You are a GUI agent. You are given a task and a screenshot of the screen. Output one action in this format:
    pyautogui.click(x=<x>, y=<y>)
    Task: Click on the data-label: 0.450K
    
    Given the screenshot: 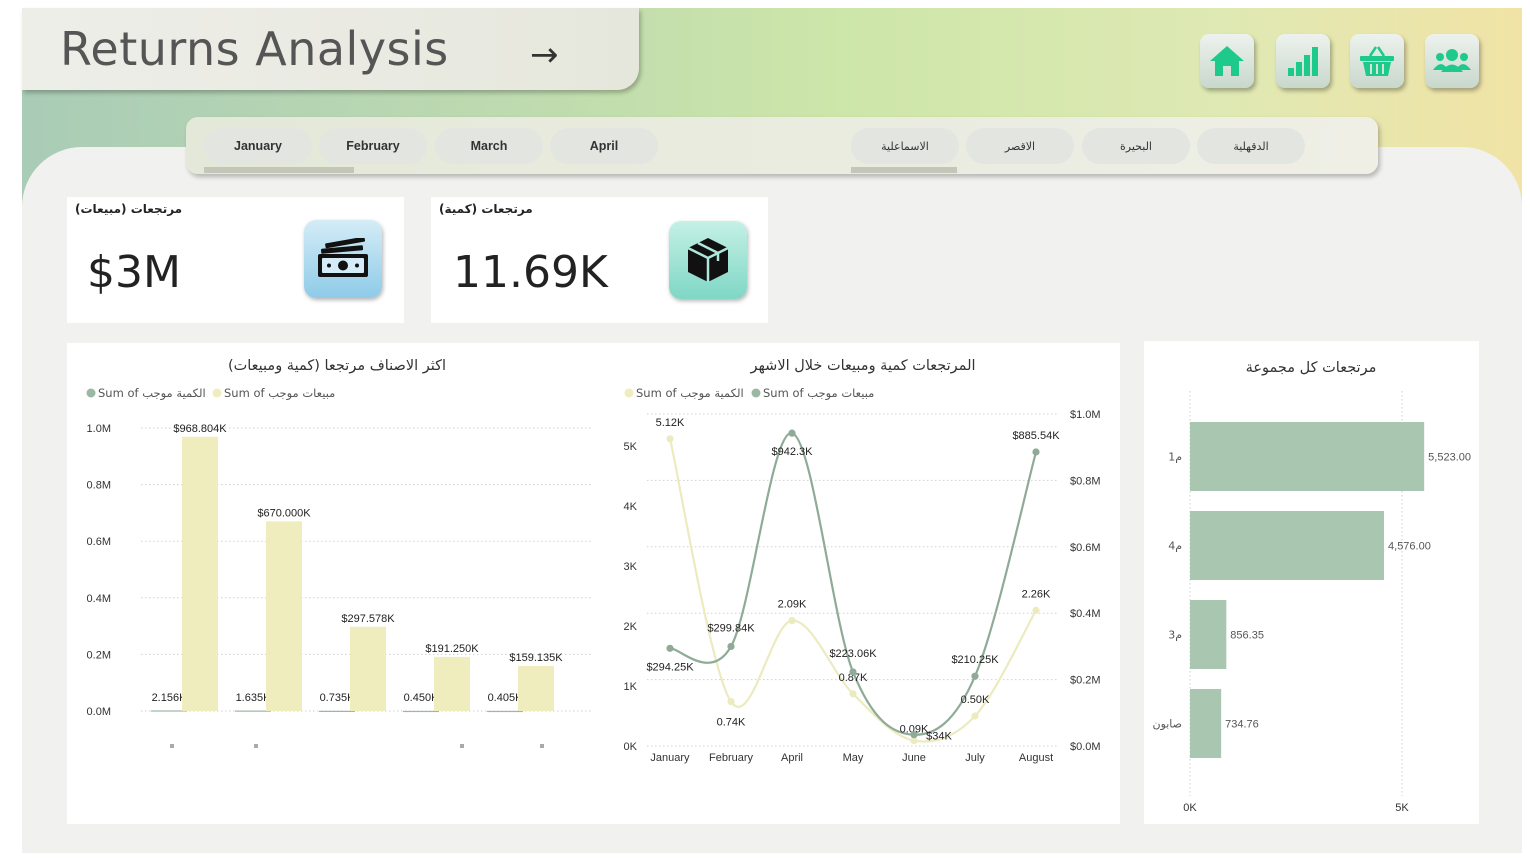 What is the action you would take?
    pyautogui.click(x=422, y=698)
    